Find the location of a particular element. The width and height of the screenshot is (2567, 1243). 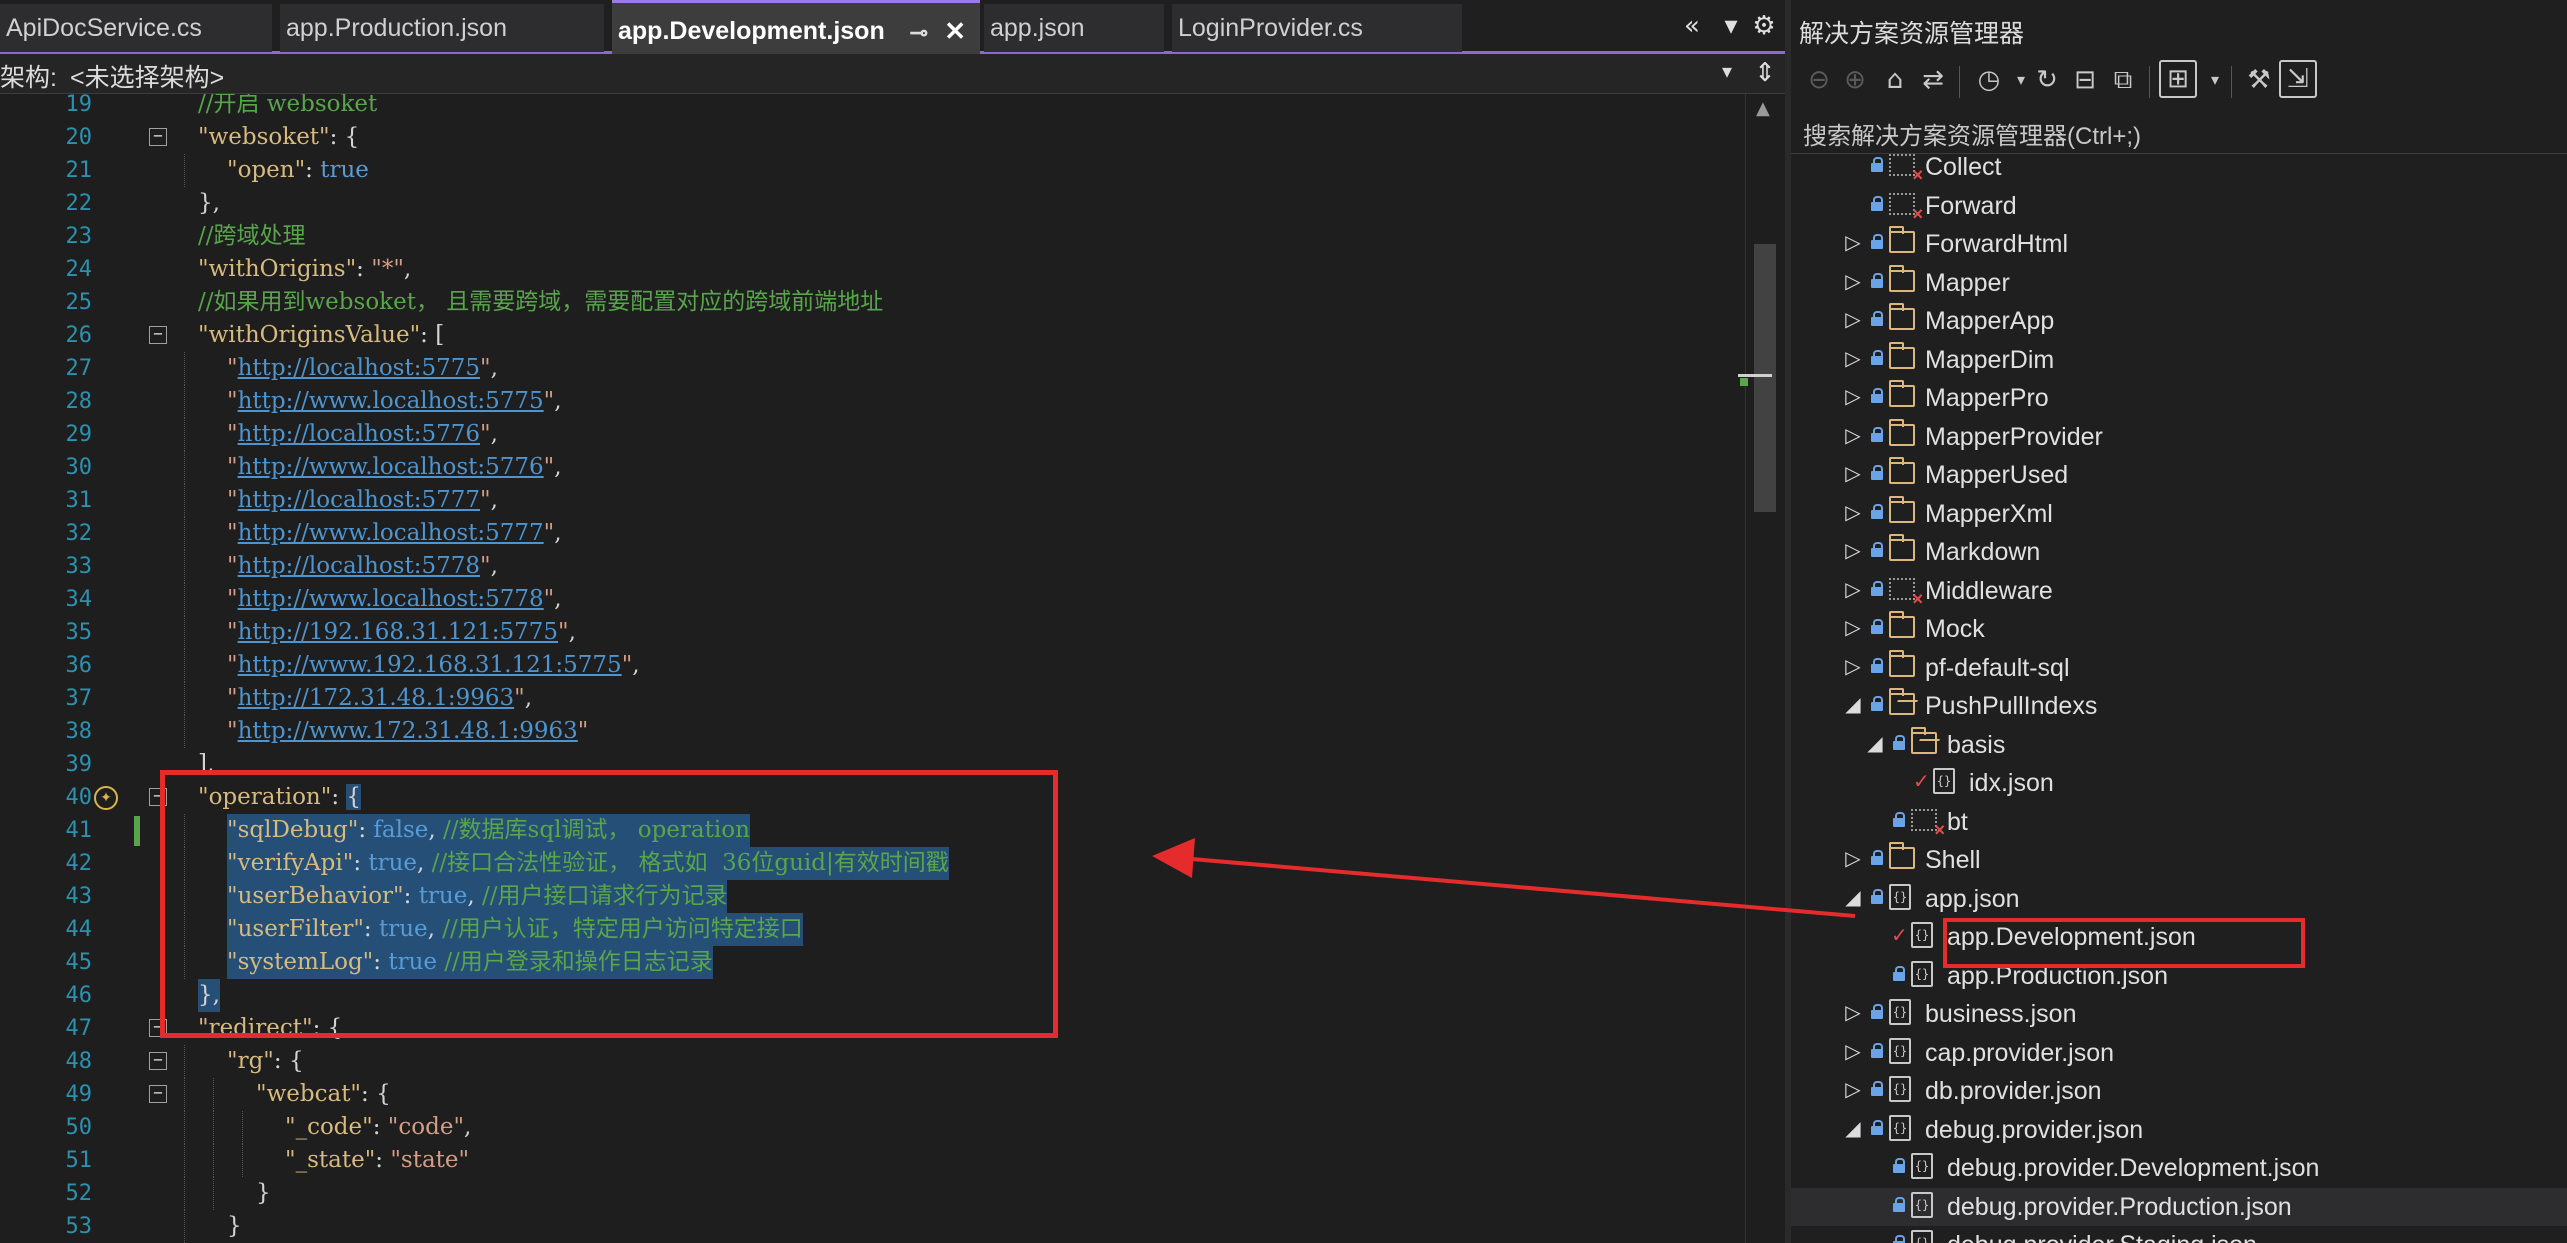

code-line: 37 "http://172.31.48.1:9963", is located at coordinates (872, 698).